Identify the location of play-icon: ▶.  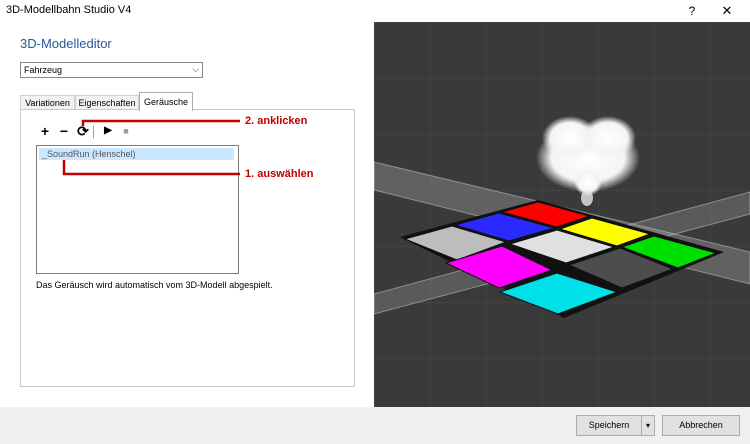
(108, 131).